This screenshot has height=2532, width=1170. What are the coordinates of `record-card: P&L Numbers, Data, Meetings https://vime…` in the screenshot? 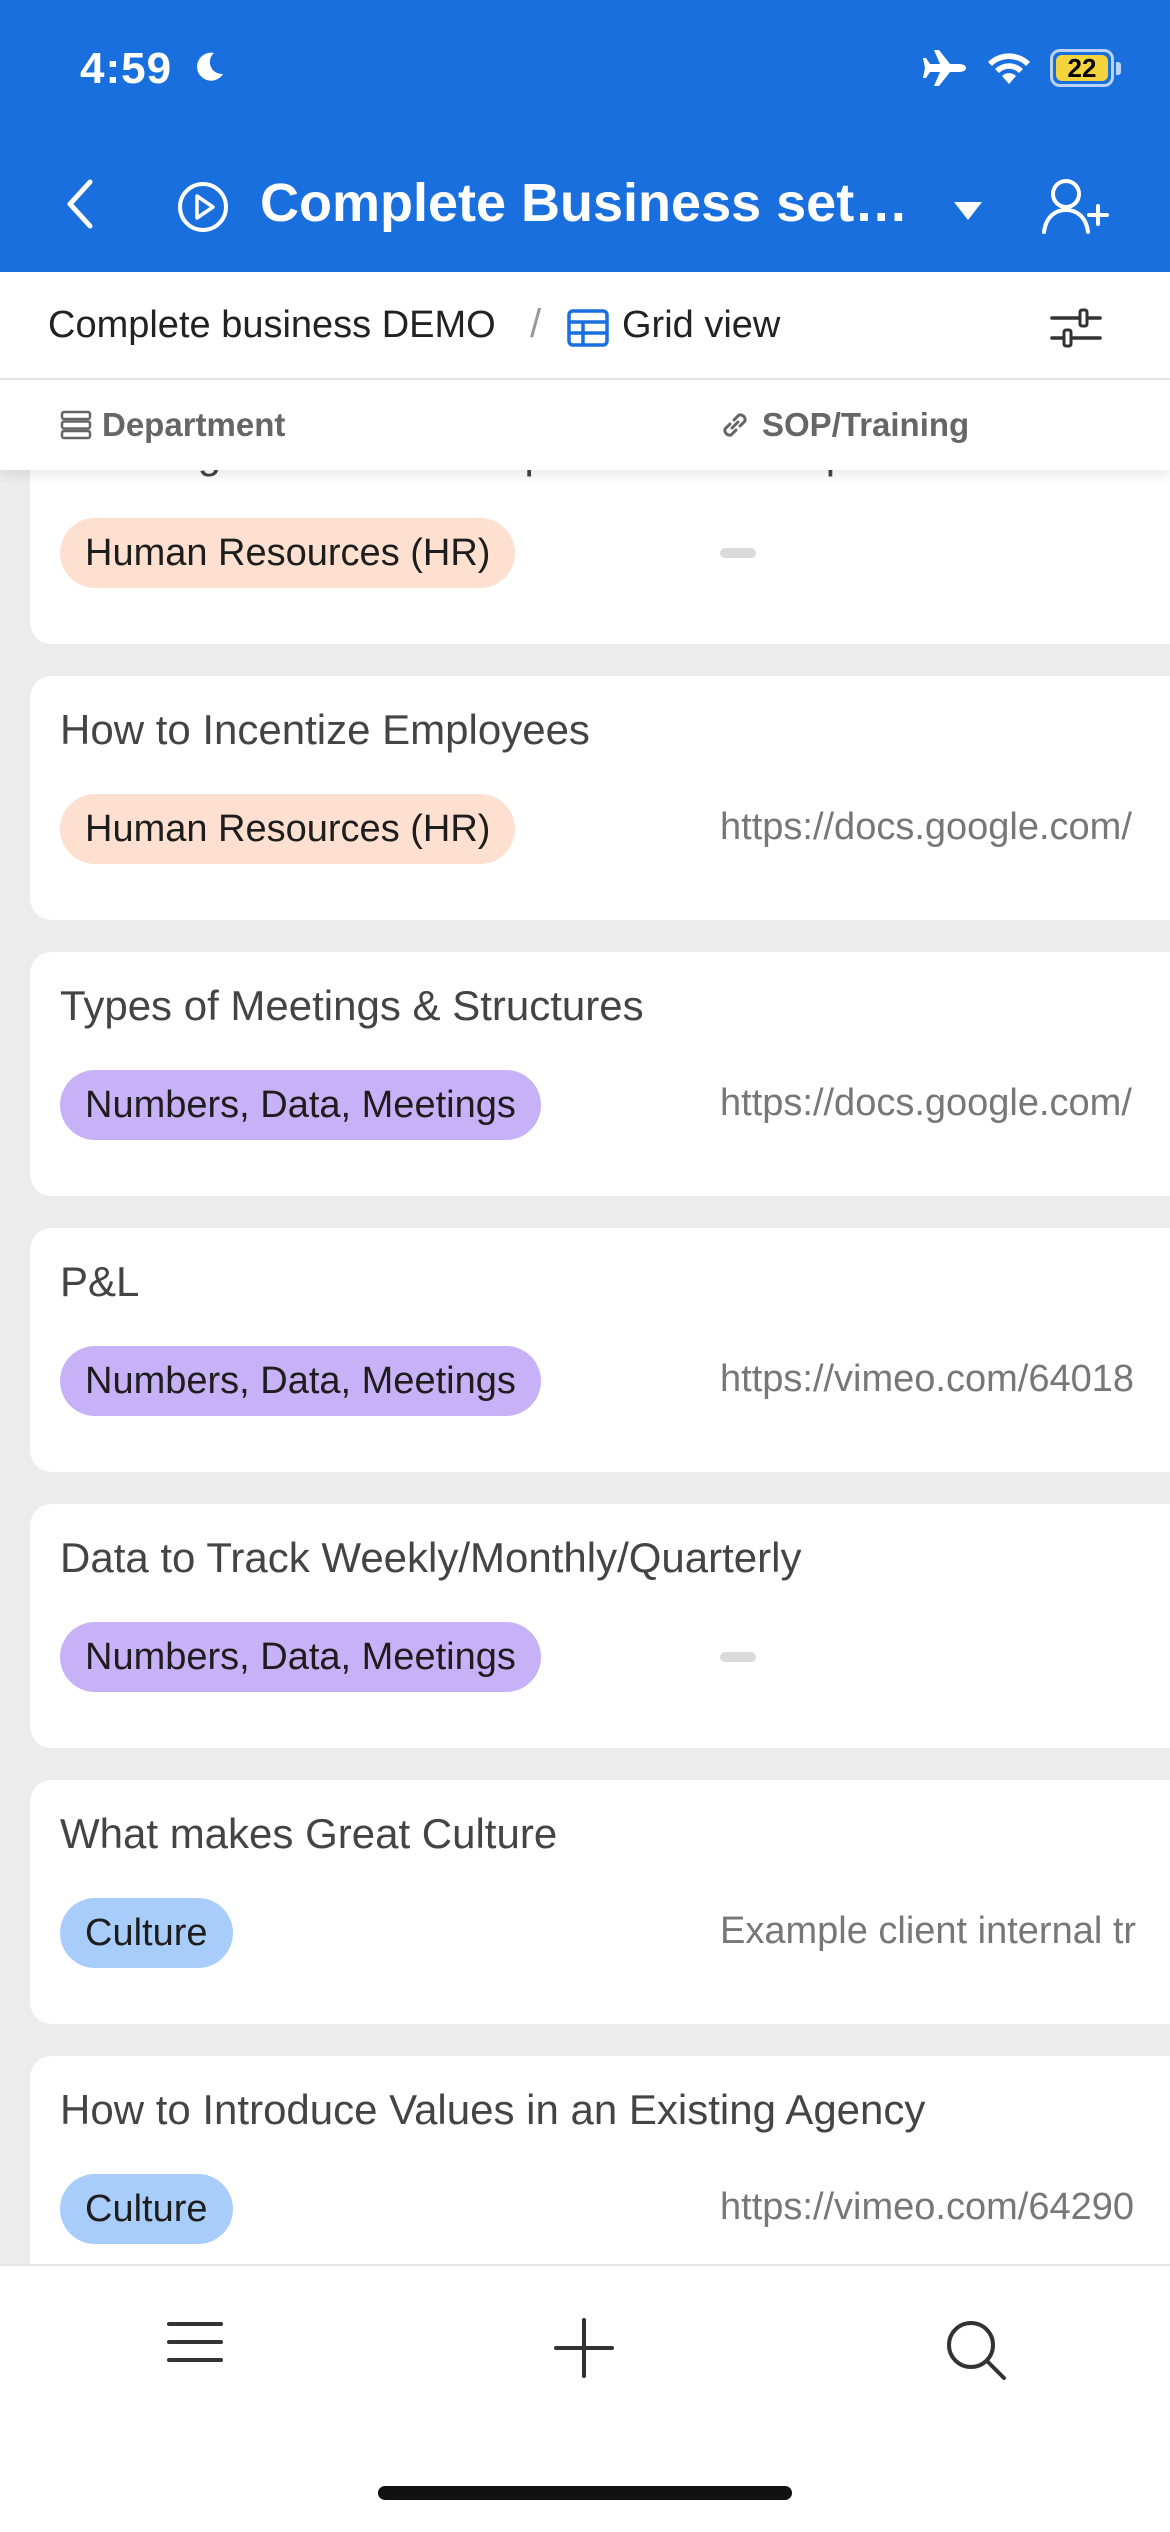 It's located at (600, 1350).